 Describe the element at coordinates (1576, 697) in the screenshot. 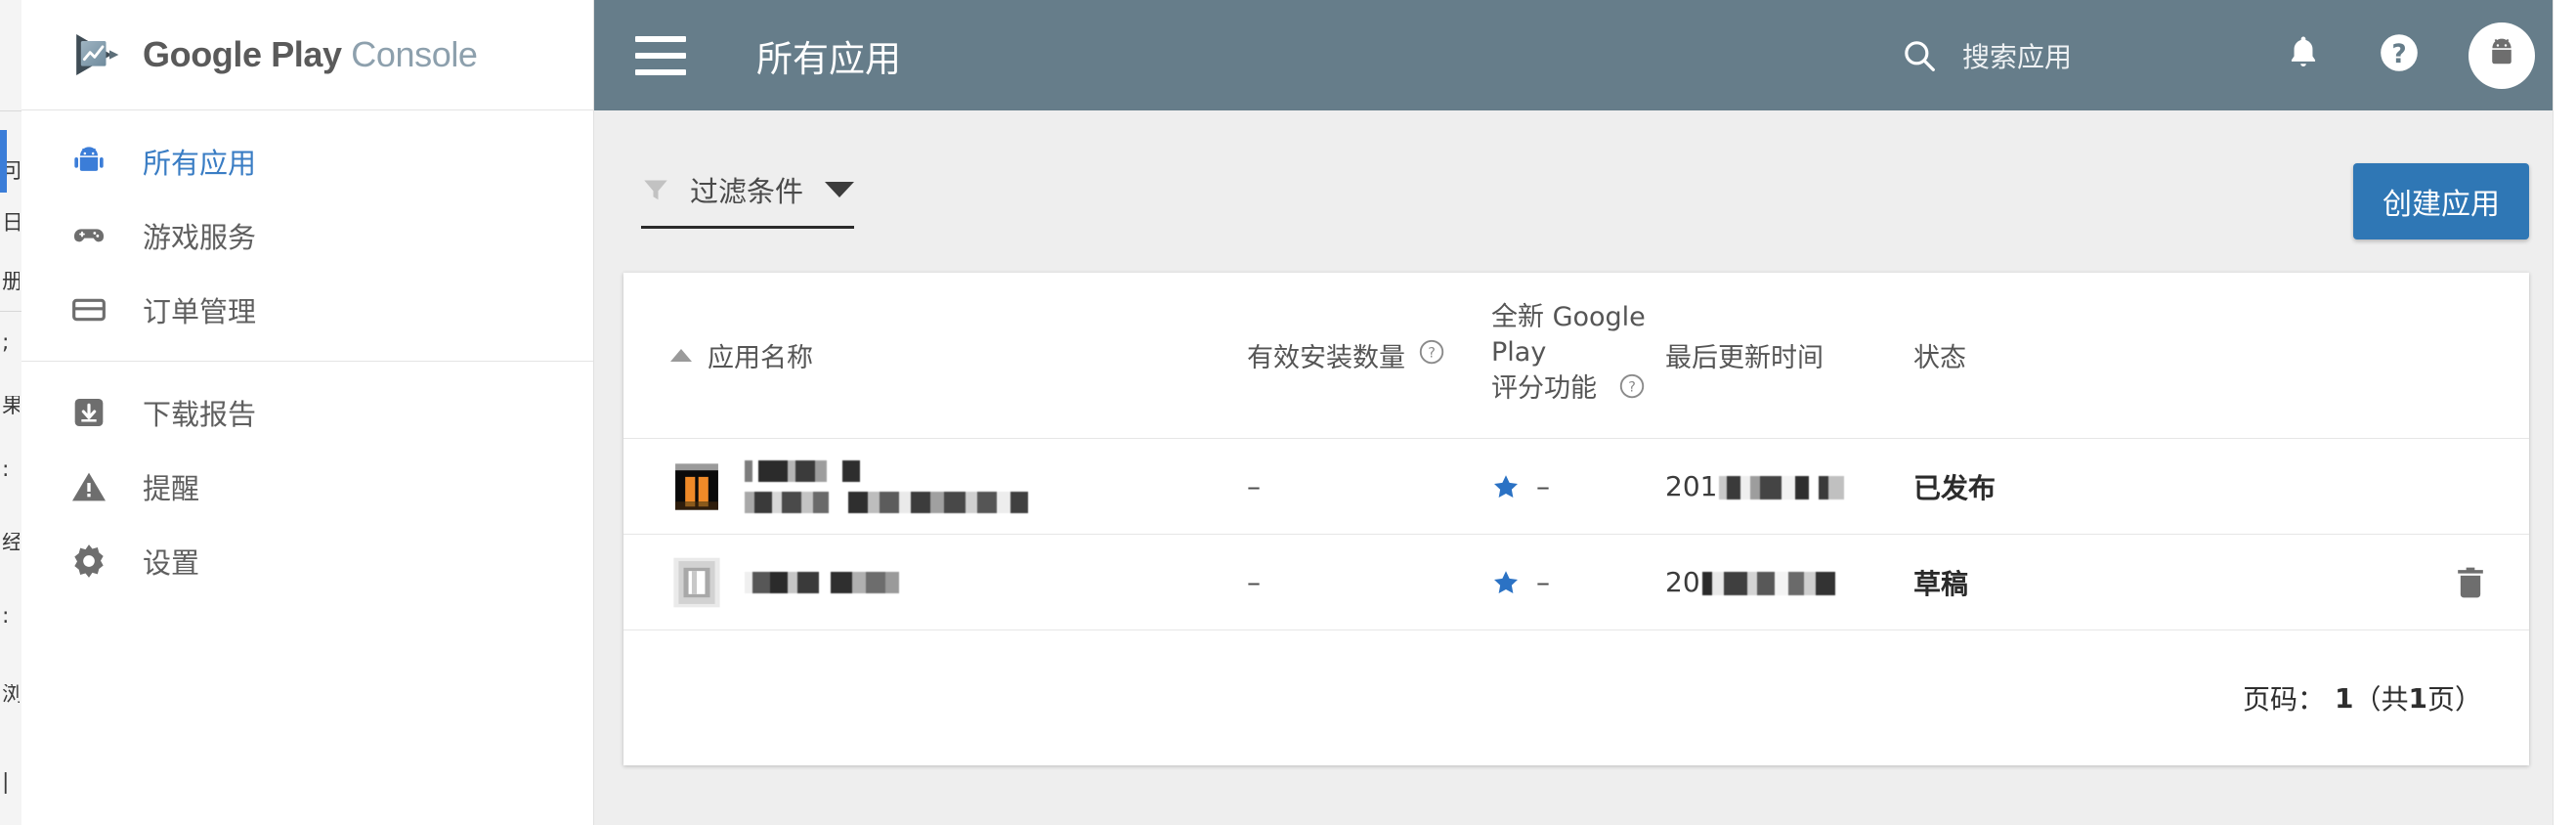

I see `pagination: 页码： 1 （共 1 页）` at that location.